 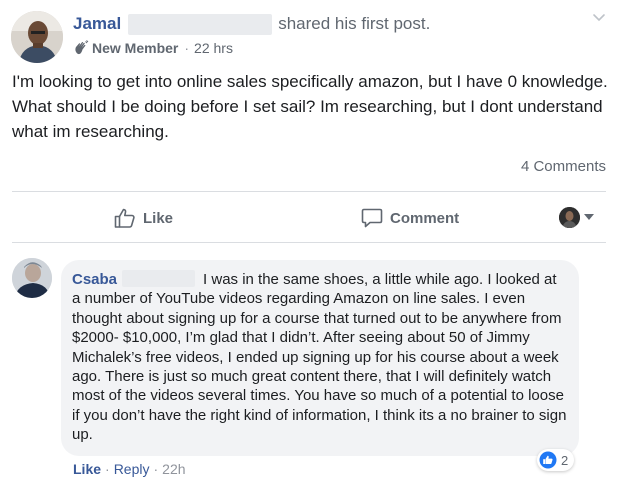 I want to click on comment-label: Comment, so click(x=425, y=218).